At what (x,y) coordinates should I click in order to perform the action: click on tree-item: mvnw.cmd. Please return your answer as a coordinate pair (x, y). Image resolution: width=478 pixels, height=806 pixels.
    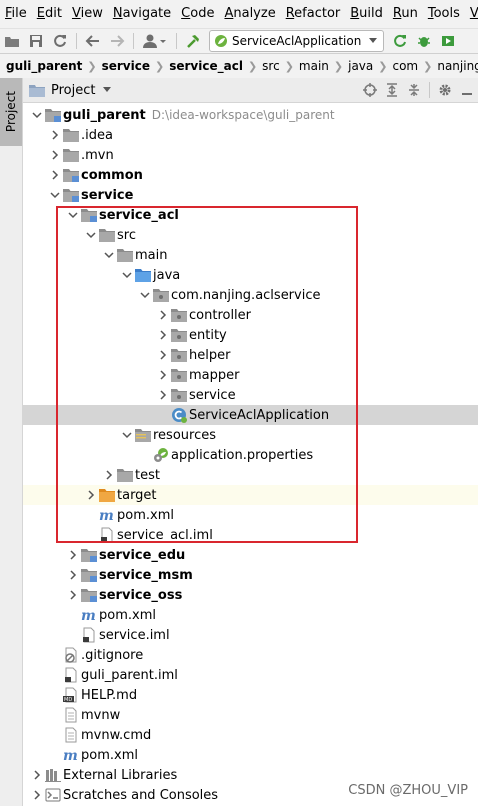
    Looking at the image, I should click on (250, 735).